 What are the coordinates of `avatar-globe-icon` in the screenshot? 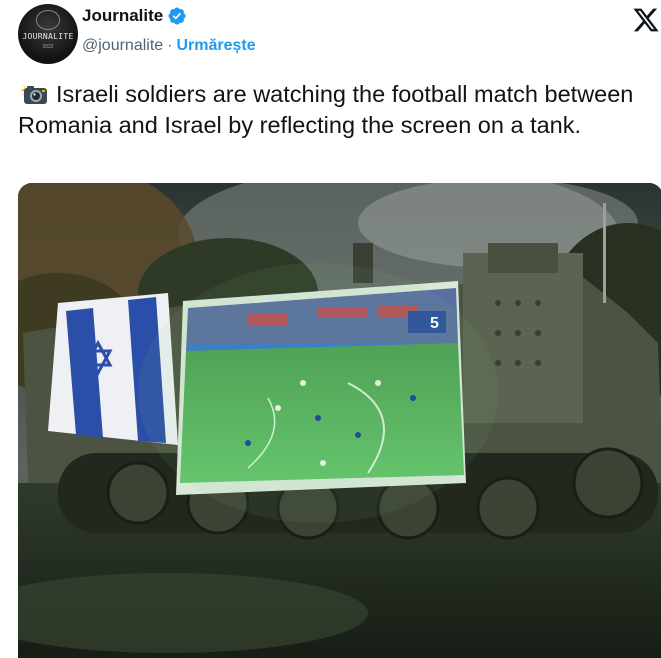 It's located at (48, 20).